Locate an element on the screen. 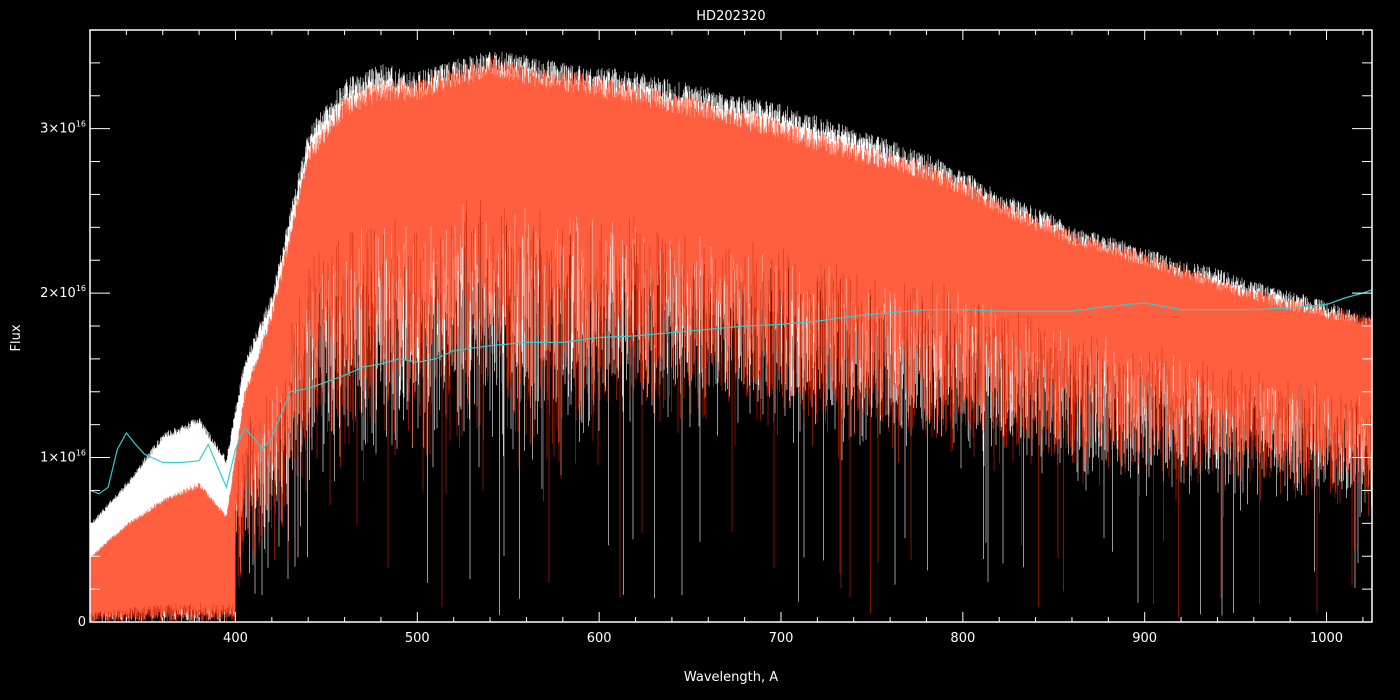  x-tick-label: 500 is located at coordinates (417, 638).